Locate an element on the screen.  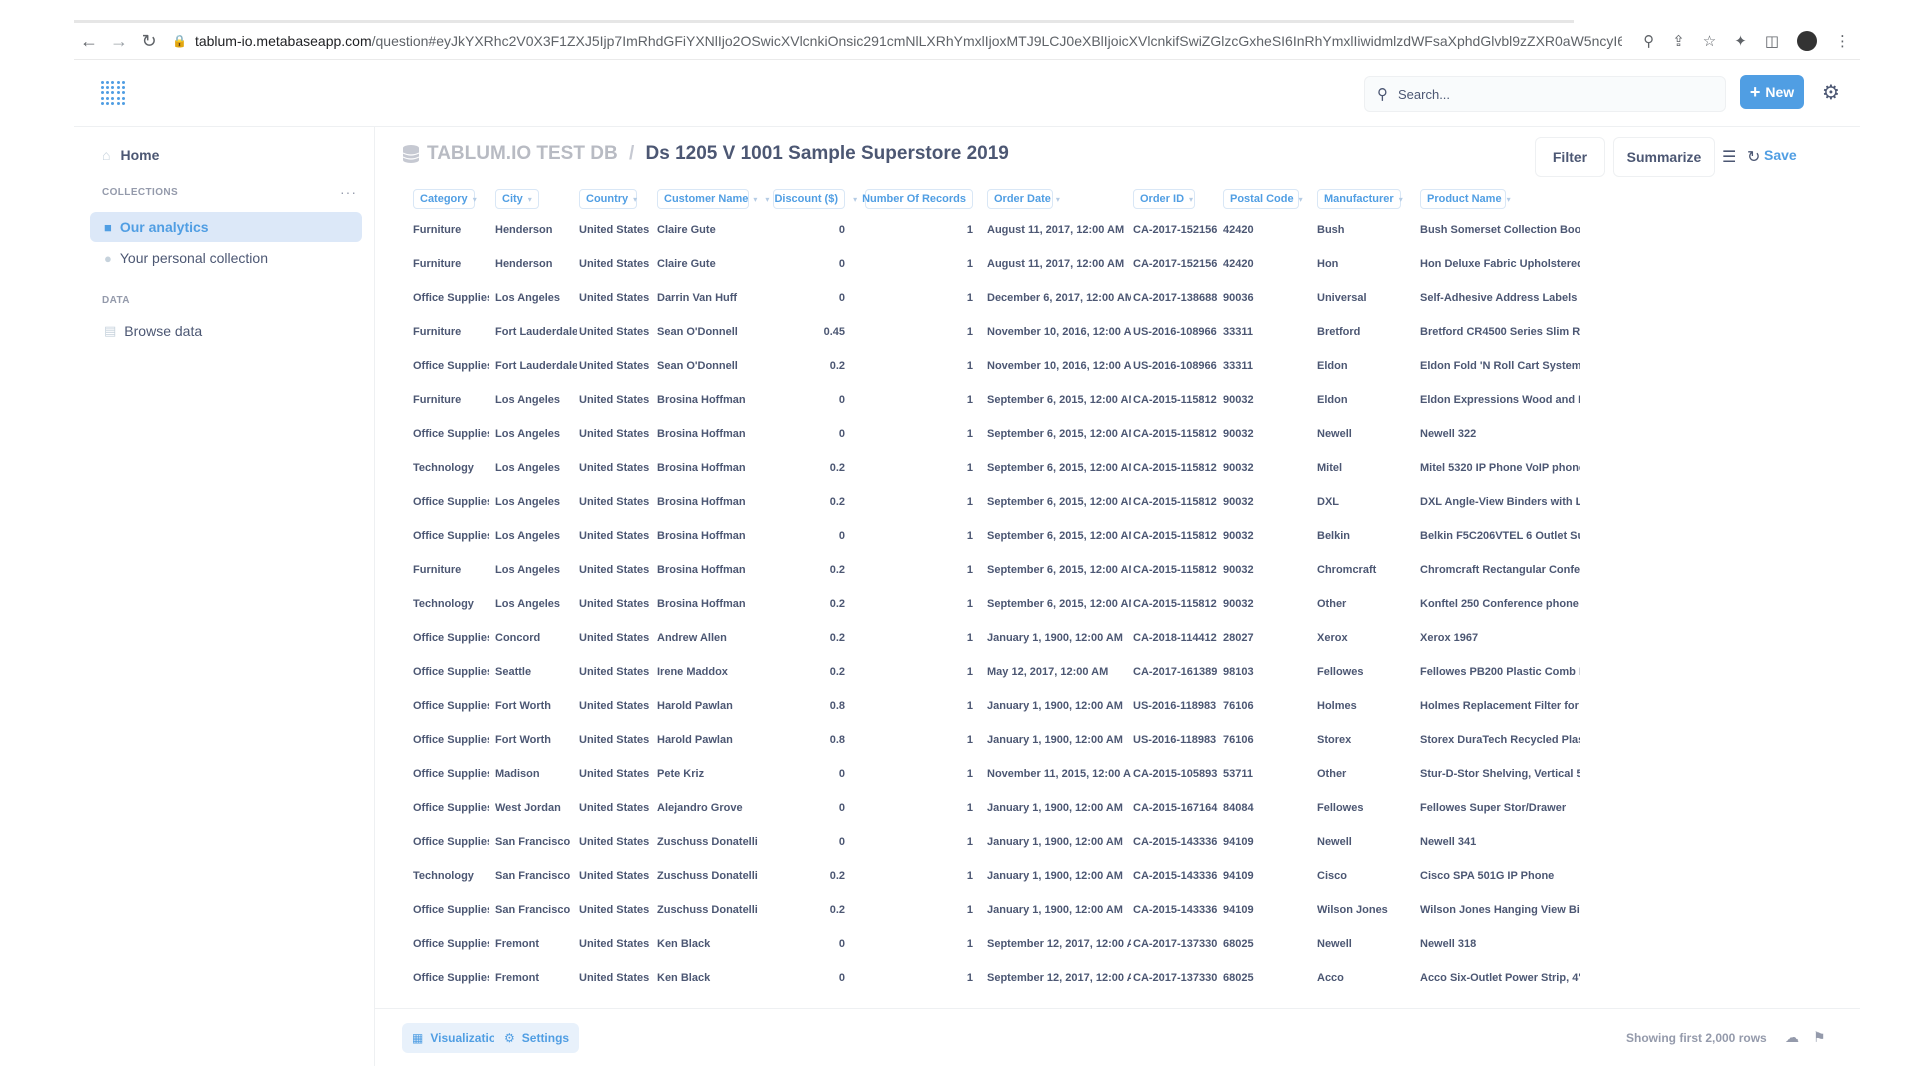
column-header-number-of-records: ▾ Number Of Records is located at coordinates (913, 199).